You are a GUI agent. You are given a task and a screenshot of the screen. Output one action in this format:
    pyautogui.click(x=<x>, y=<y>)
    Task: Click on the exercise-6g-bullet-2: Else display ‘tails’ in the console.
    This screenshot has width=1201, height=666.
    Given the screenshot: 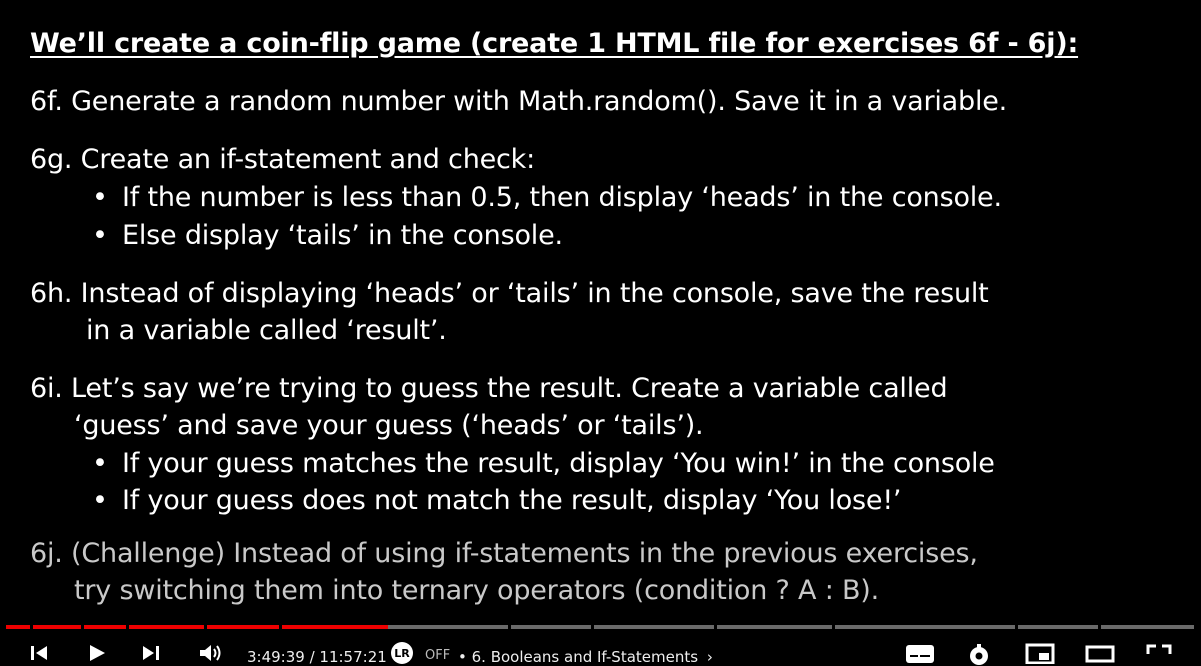 What is the action you would take?
    pyautogui.click(x=342, y=235)
    